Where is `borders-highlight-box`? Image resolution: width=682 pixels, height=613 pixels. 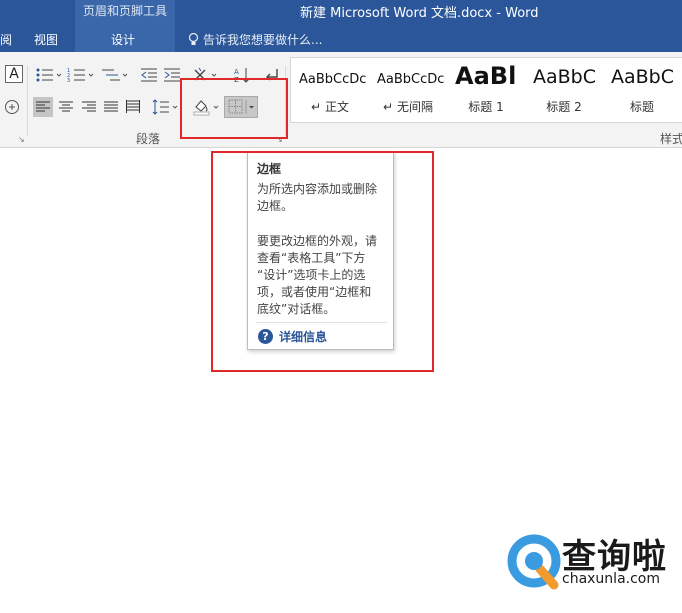 borders-highlight-box is located at coordinates (234, 108).